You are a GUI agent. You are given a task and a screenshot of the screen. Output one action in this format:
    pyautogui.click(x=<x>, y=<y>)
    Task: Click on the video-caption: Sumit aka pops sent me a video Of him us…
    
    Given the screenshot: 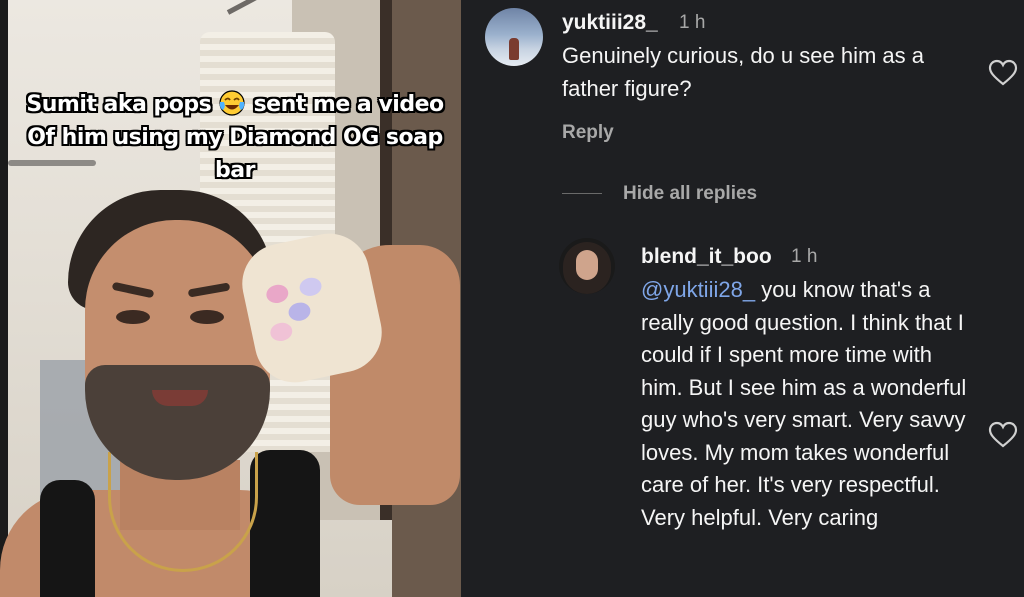 What is the action you would take?
    pyautogui.click(x=235, y=137)
    